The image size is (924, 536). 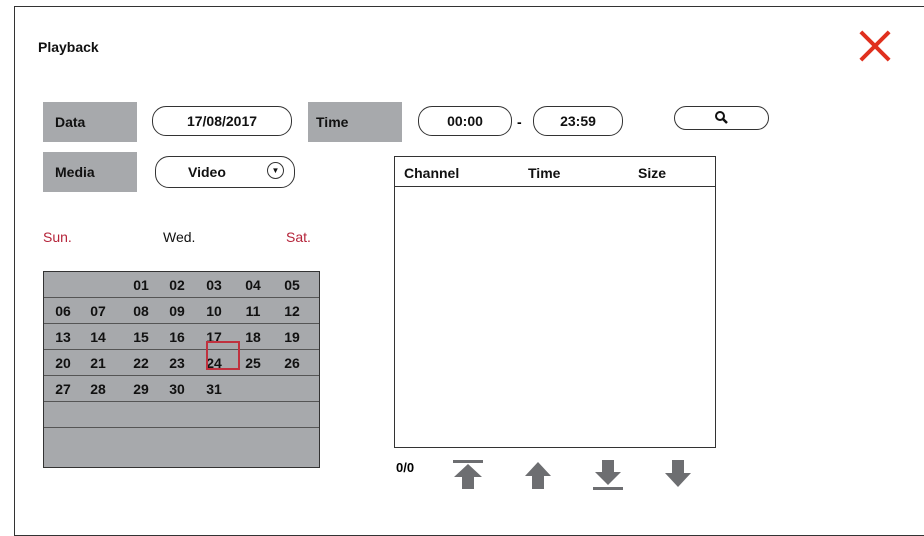 I want to click on calendar-day-26: 26, so click(x=292, y=363).